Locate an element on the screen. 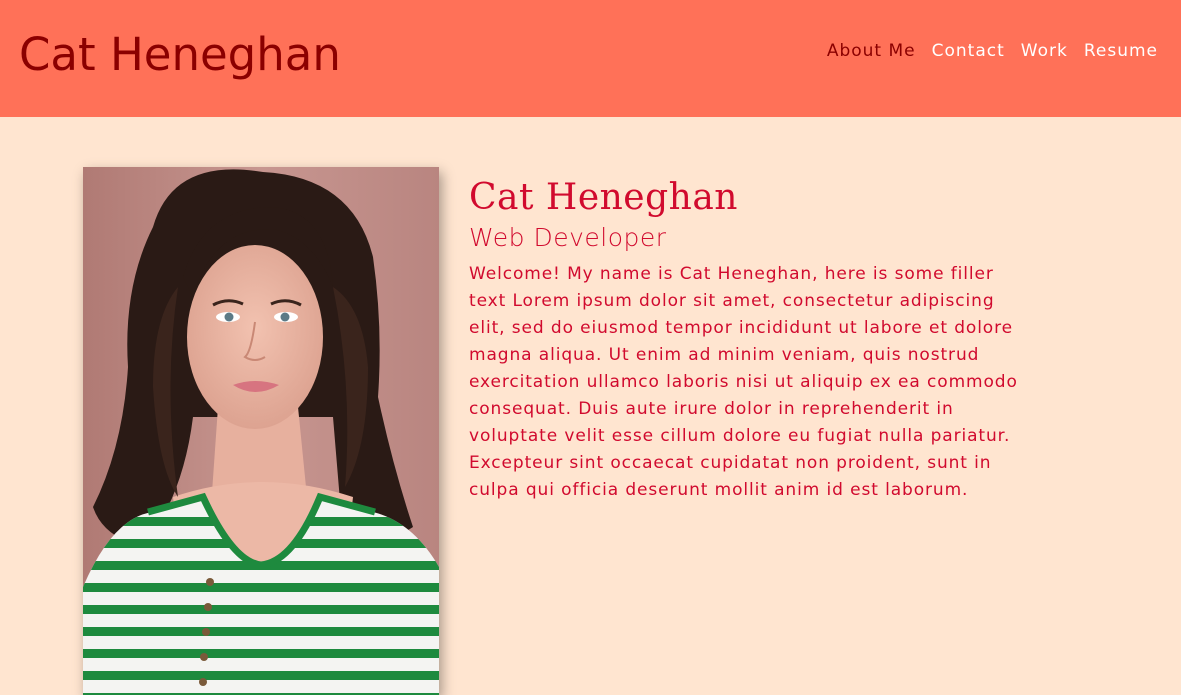 The image size is (1181, 695). nav-contact: Contact is located at coordinates (968, 51).